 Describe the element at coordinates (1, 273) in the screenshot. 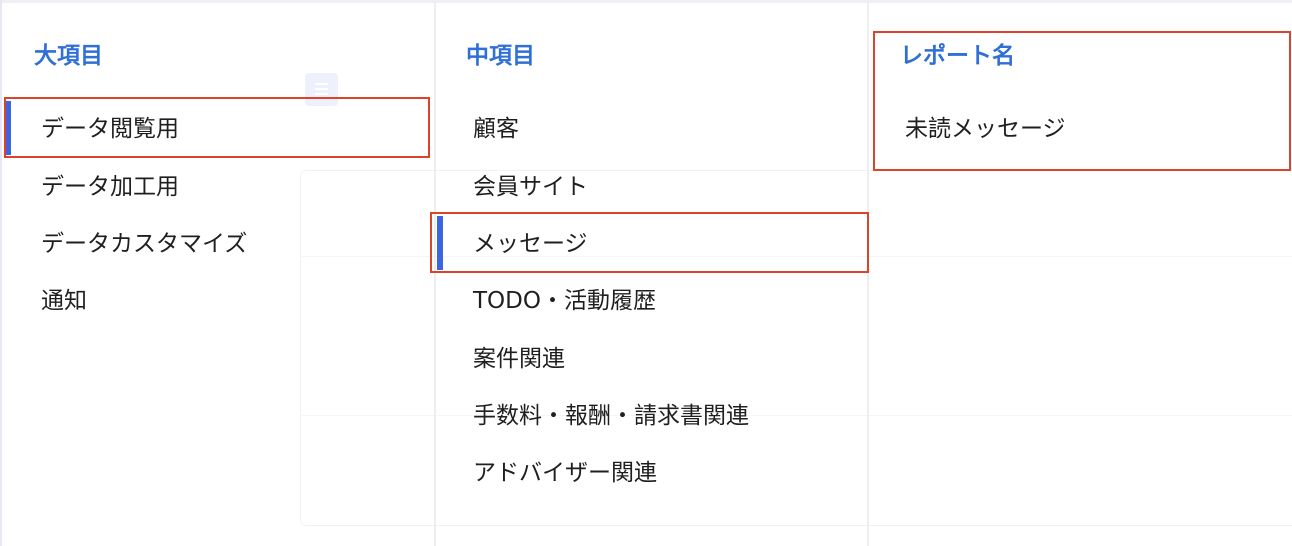

I see `left-border` at that location.